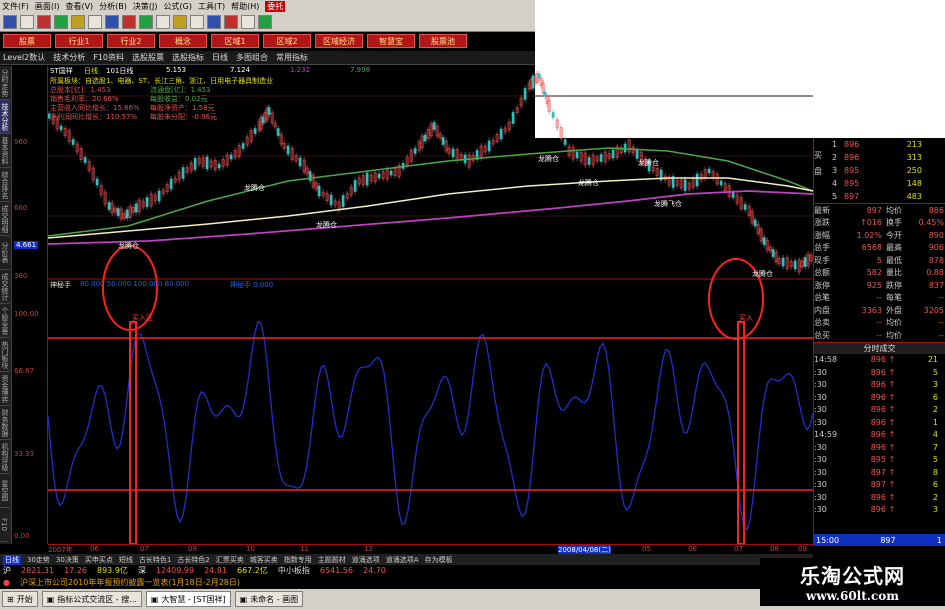 The height and width of the screenshot is (609, 945). What do you see at coordinates (95, 21) in the screenshot?
I see `grid-icon` at bounding box center [95, 21].